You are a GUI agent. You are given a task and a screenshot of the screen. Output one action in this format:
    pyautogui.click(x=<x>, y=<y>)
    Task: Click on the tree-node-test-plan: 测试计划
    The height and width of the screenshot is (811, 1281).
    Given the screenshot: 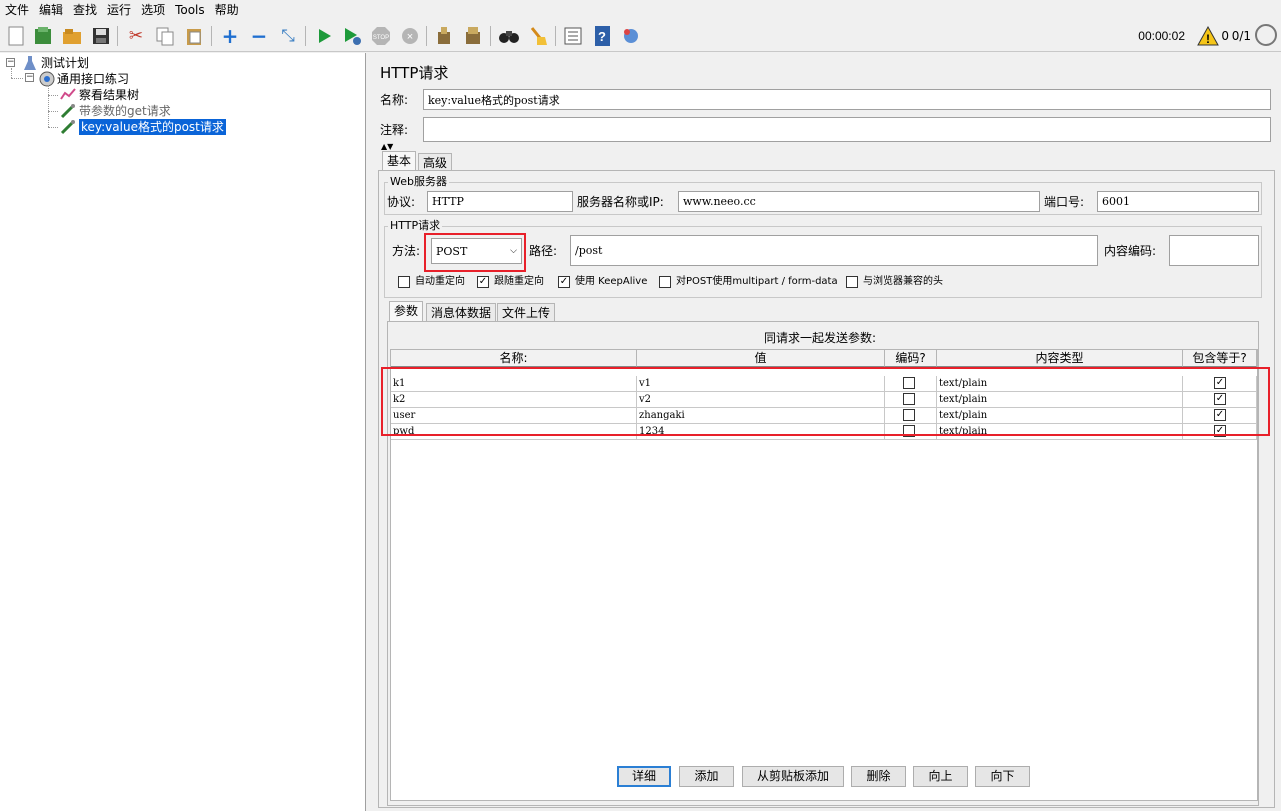 What is the action you would take?
    pyautogui.click(x=55, y=63)
    